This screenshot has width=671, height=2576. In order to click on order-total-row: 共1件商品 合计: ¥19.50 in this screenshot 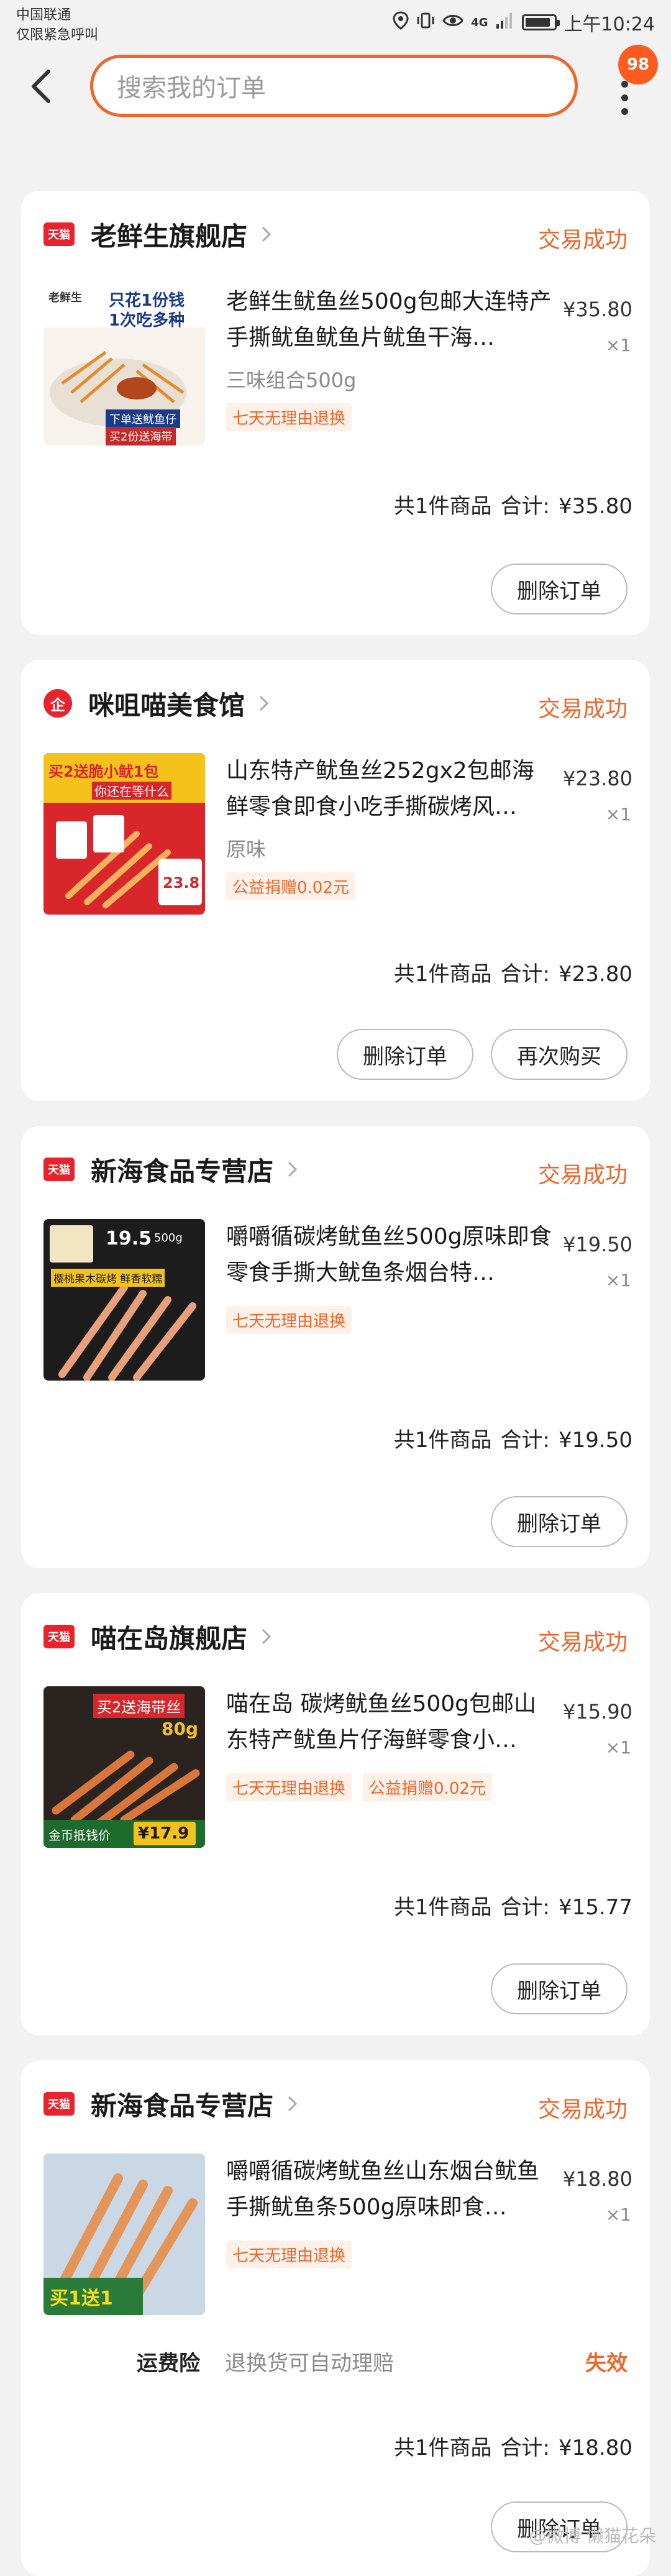, I will do `click(513, 1438)`.